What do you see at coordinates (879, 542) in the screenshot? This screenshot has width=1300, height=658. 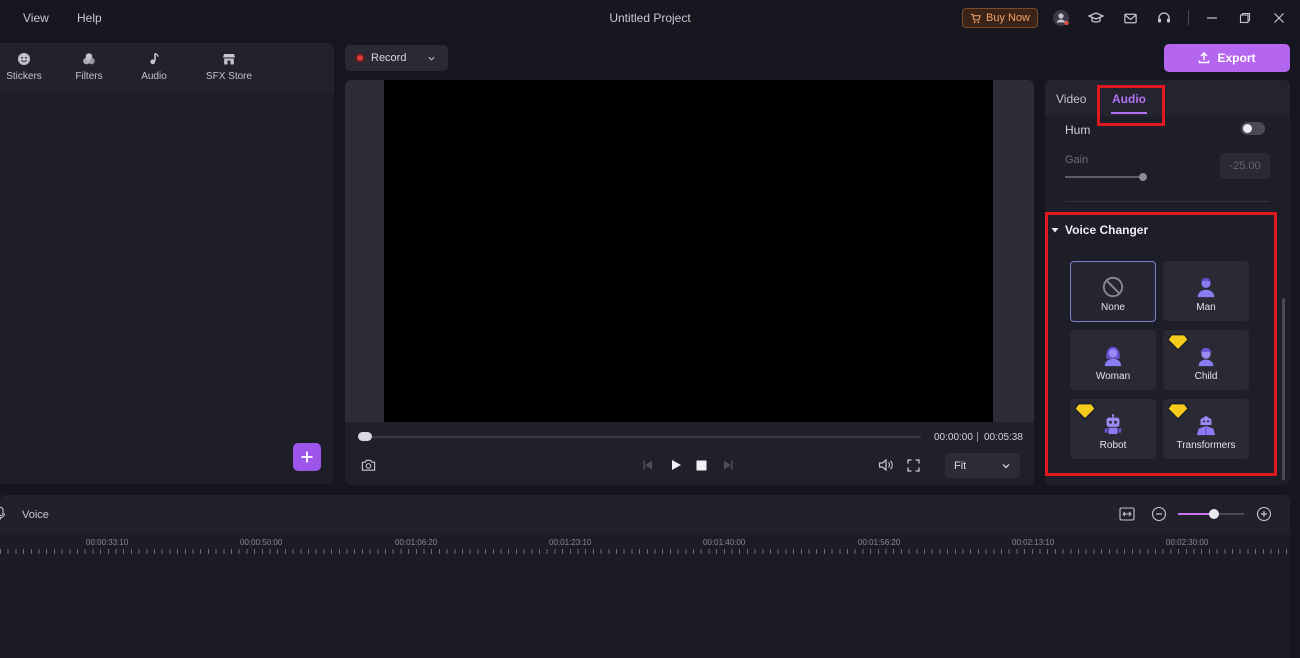 I see `ruler-label: 00:01:56:20` at bounding box center [879, 542].